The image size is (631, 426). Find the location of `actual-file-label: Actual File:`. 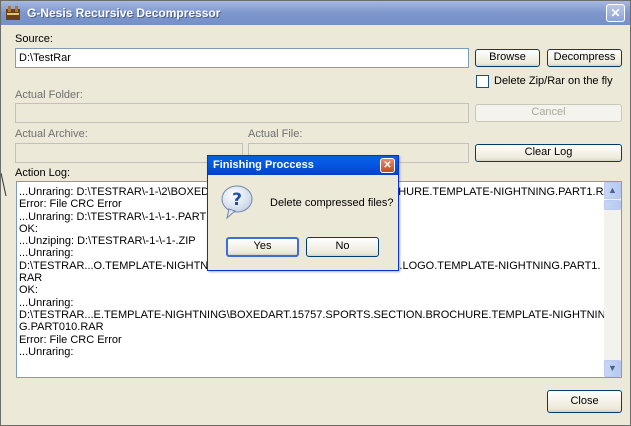

actual-file-label: Actual File: is located at coordinates (275, 134).